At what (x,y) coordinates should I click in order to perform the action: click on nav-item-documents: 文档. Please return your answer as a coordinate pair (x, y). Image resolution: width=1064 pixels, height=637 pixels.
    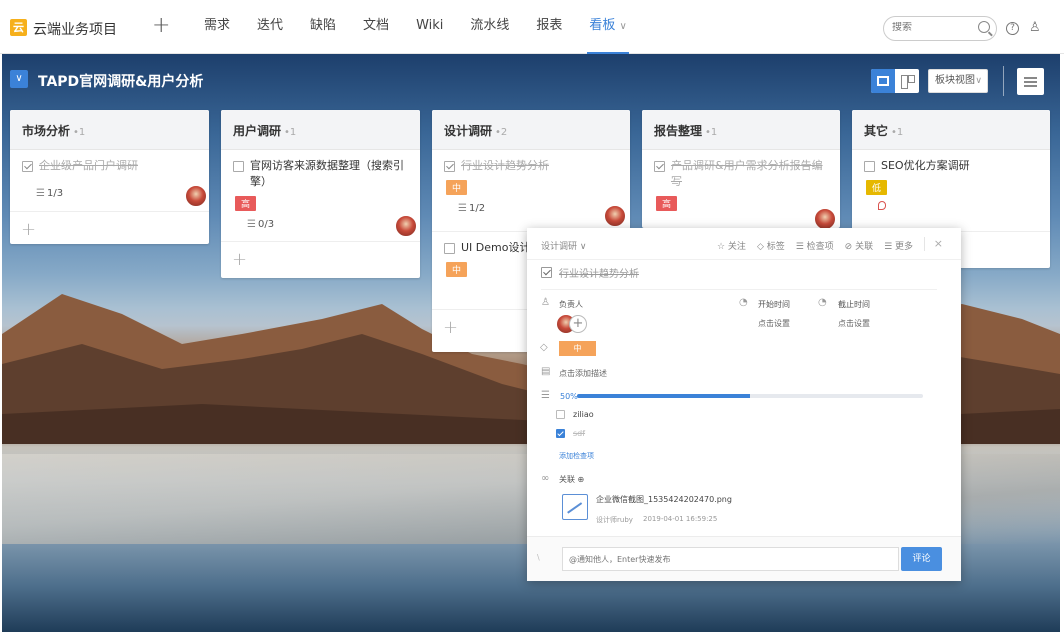
    Looking at the image, I should click on (376, 27).